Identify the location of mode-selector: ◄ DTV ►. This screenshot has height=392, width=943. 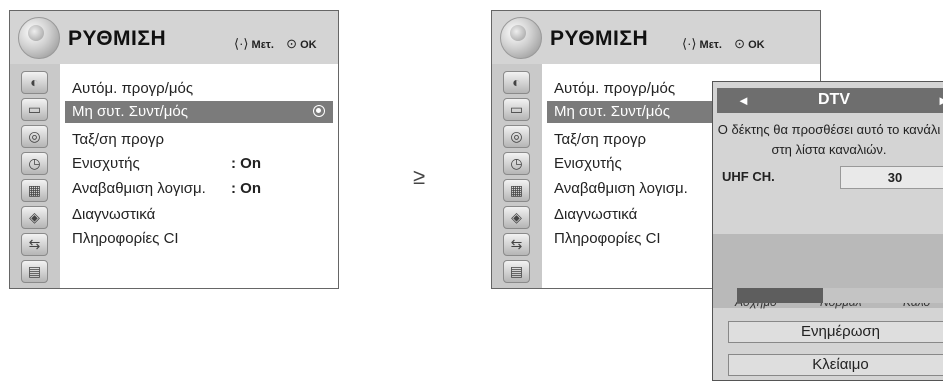
(830, 100).